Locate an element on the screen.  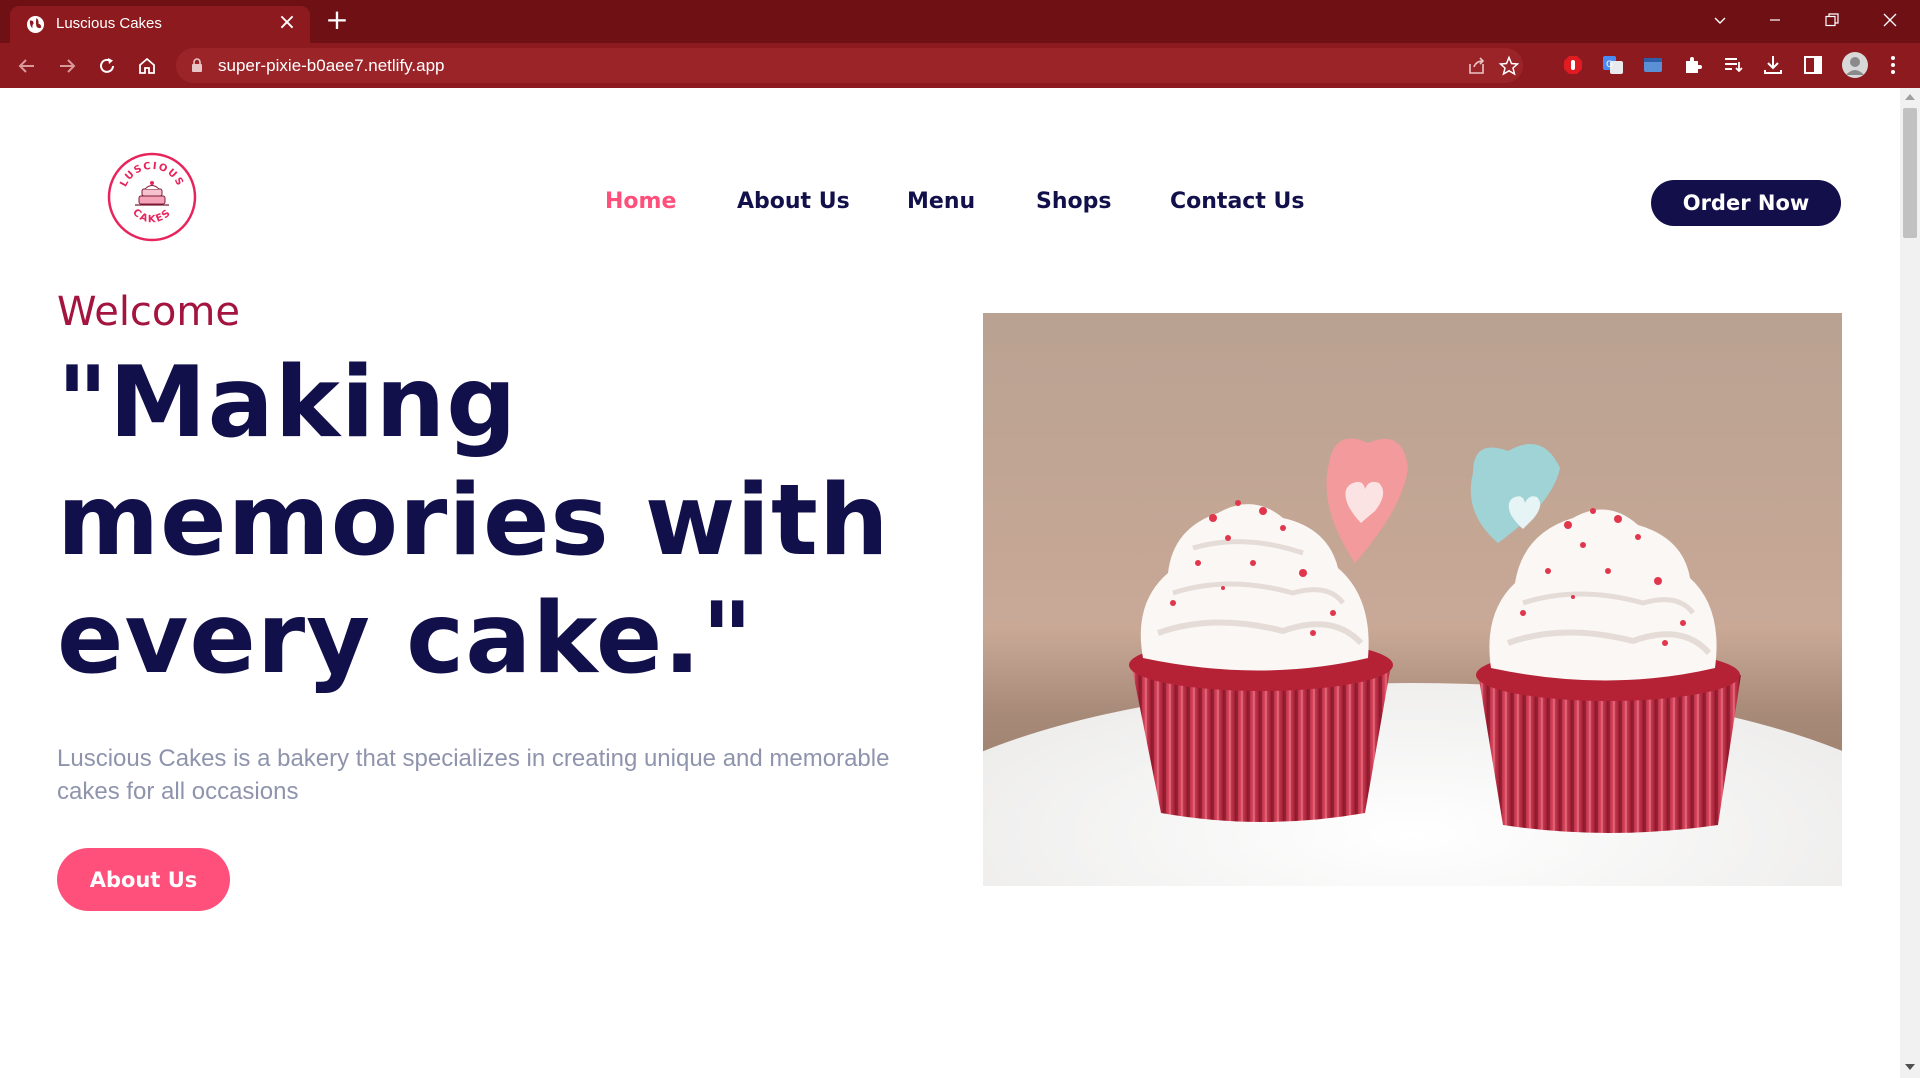
tab-title: Luscious Cakes is located at coordinates (109, 23).